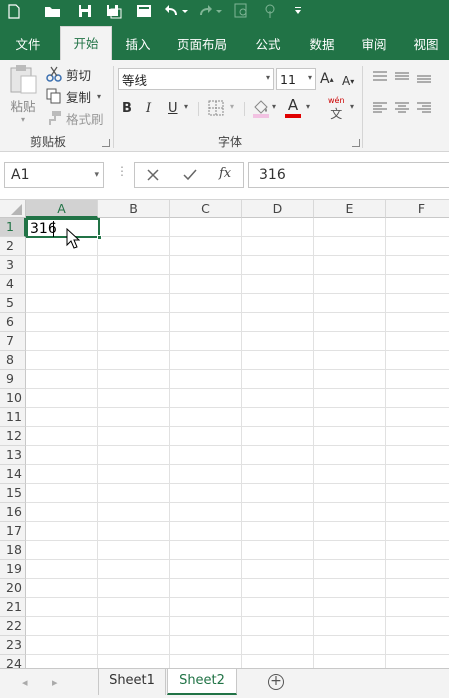 The image size is (449, 698). What do you see at coordinates (350, 360) in the screenshot?
I see `cell-e8` at bounding box center [350, 360].